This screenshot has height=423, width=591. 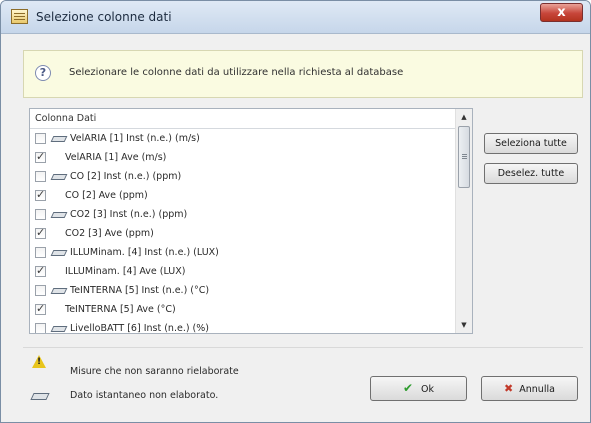 What do you see at coordinates (125, 271) in the screenshot?
I see `list-item-label: ILLUMinam. [4] Ave (LUX)` at bounding box center [125, 271].